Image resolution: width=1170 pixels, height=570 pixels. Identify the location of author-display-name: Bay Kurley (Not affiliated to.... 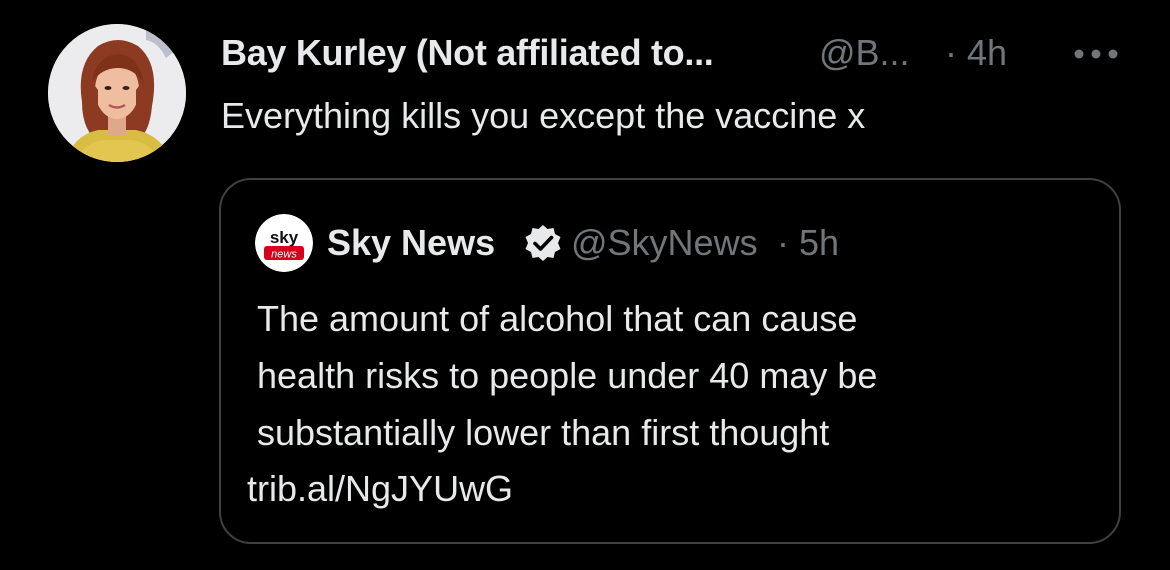
(467, 53).